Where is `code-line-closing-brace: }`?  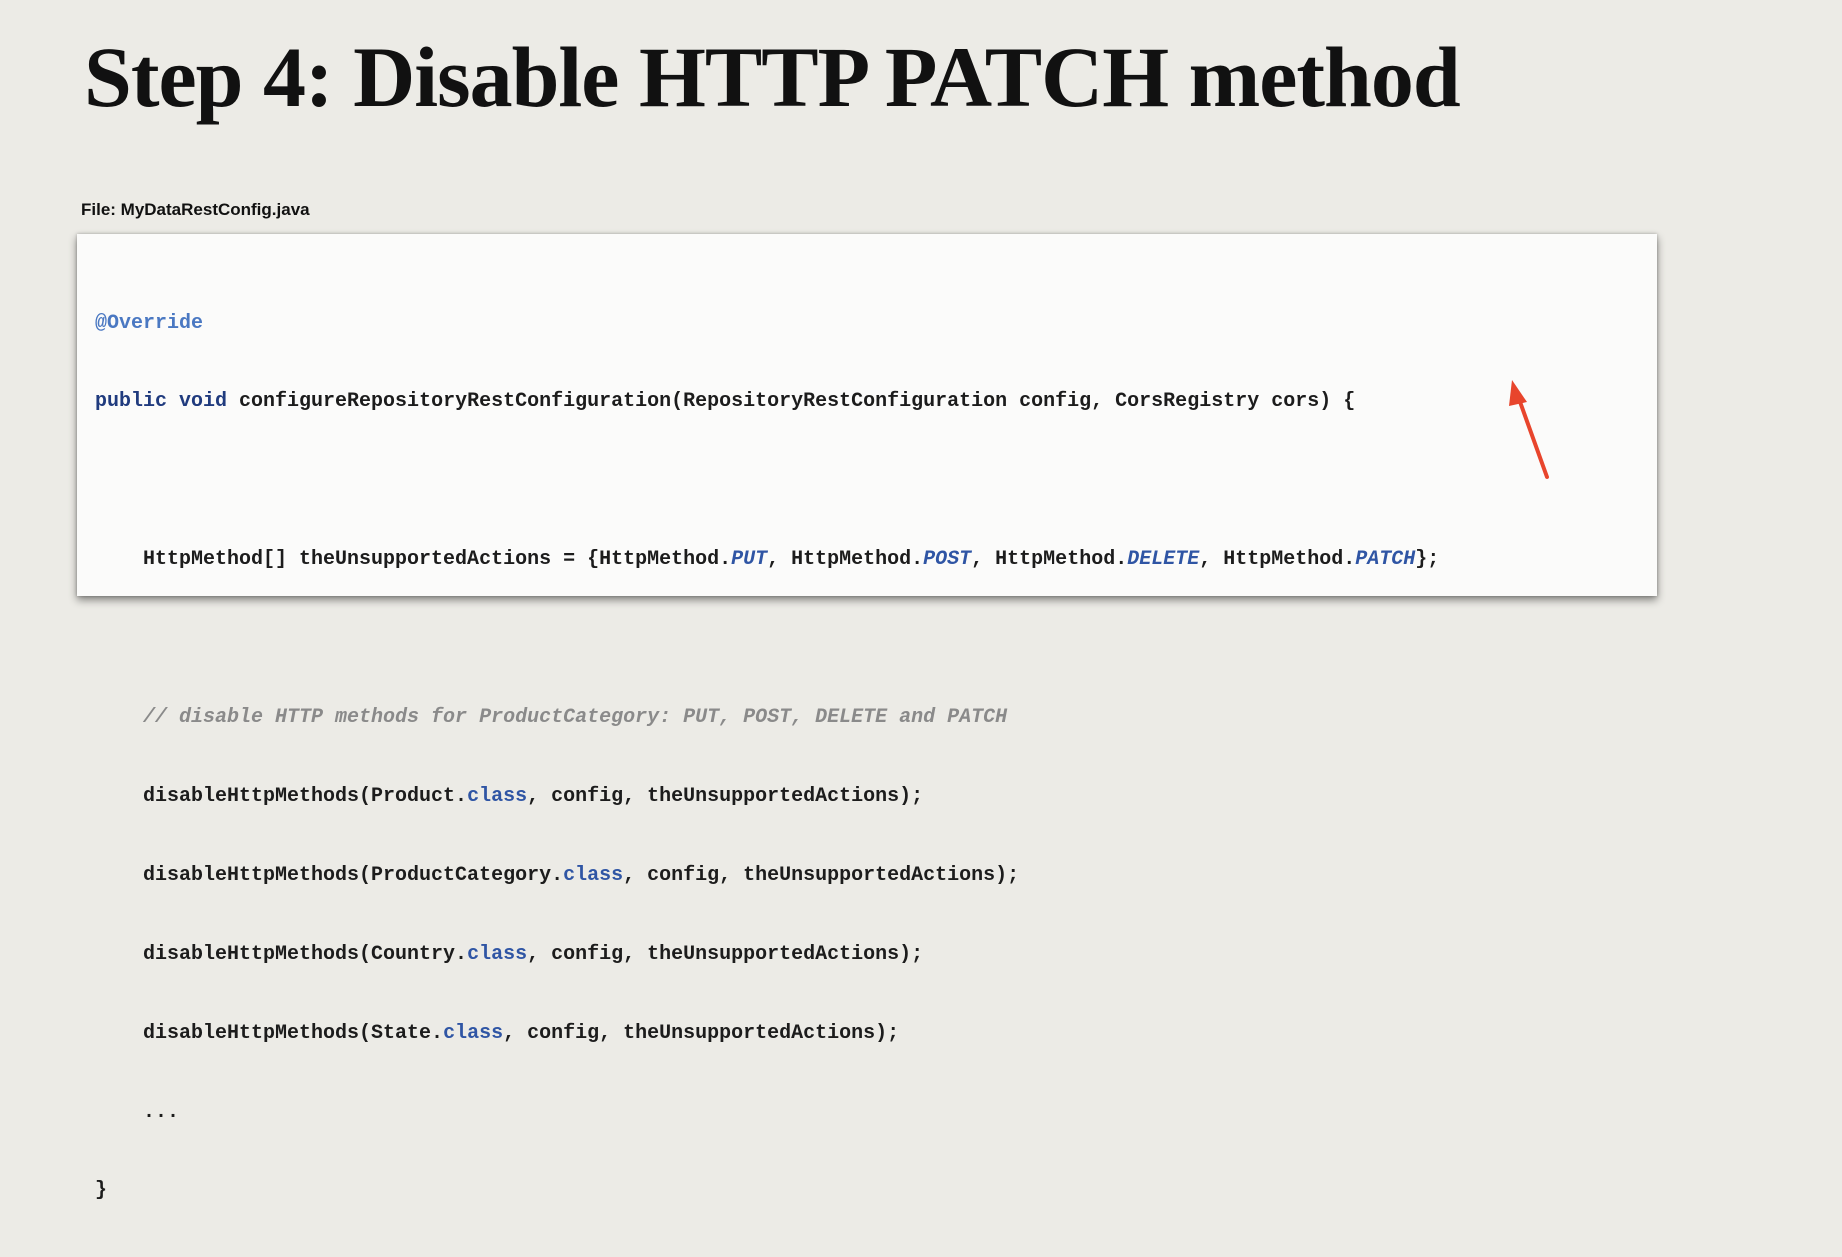 code-line-closing-brace: } is located at coordinates (767, 1191).